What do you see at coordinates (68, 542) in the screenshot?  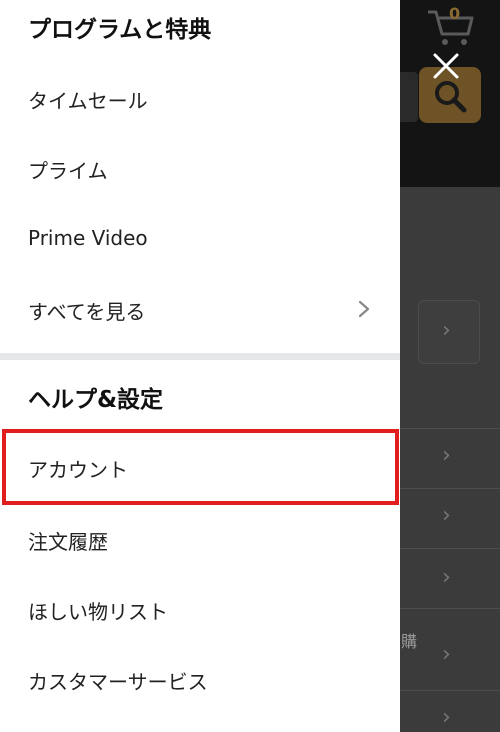 I see `menu-item-label: 注文履歴` at bounding box center [68, 542].